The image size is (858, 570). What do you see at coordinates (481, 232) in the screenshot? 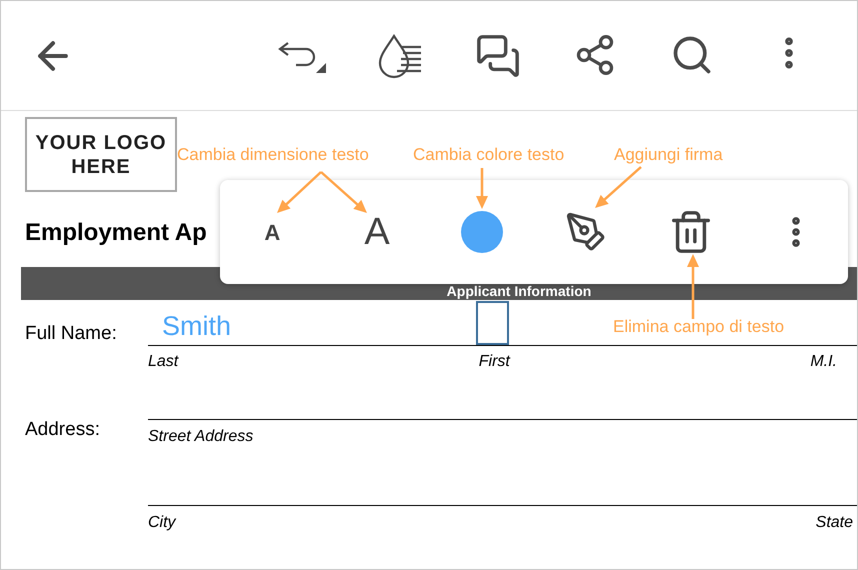
I see `text-color-swatch-icon` at bounding box center [481, 232].